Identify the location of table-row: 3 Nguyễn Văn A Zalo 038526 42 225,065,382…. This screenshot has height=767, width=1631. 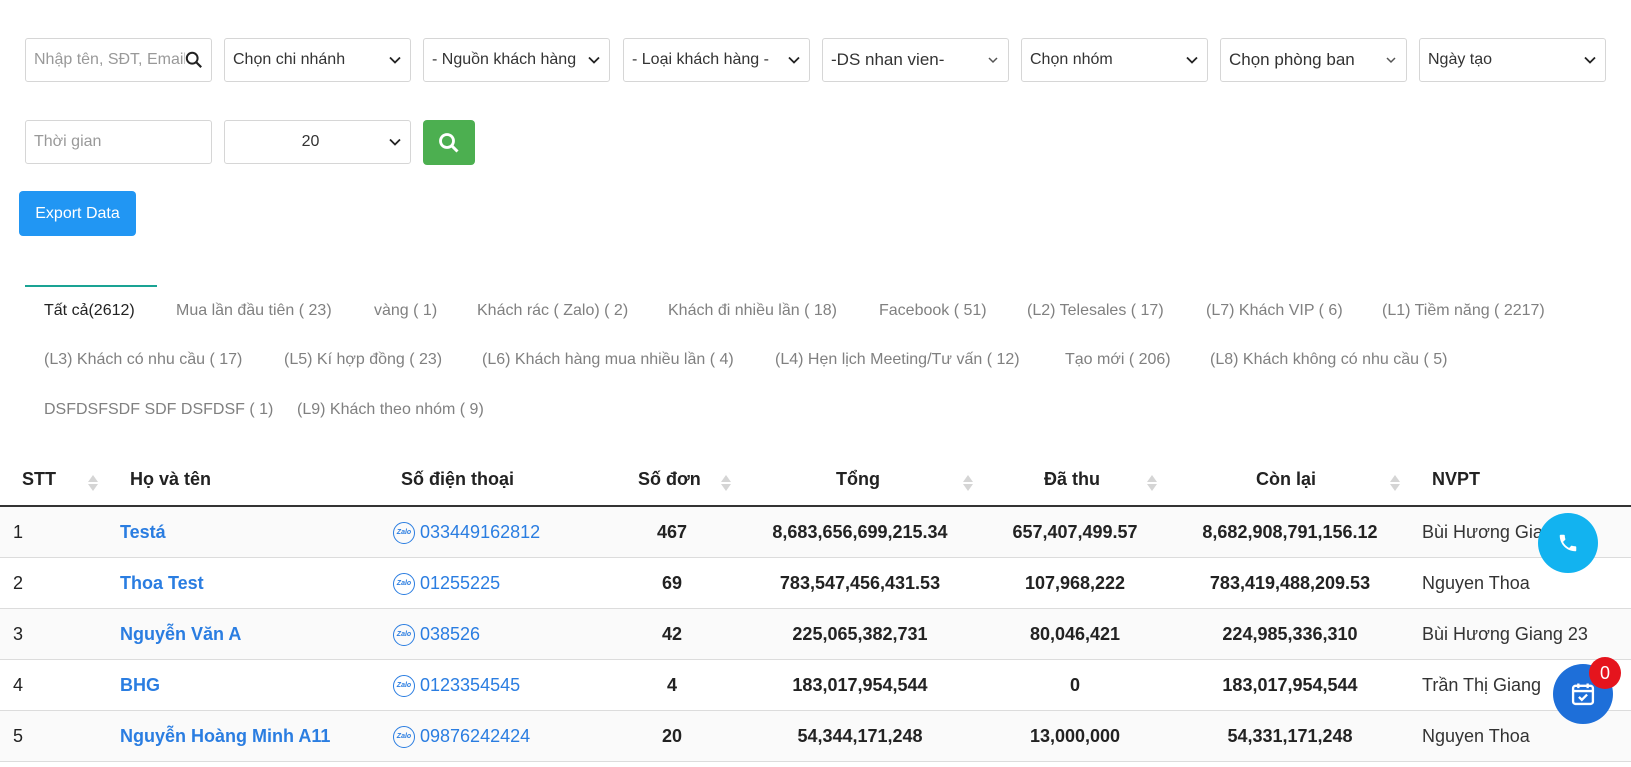
(815, 634).